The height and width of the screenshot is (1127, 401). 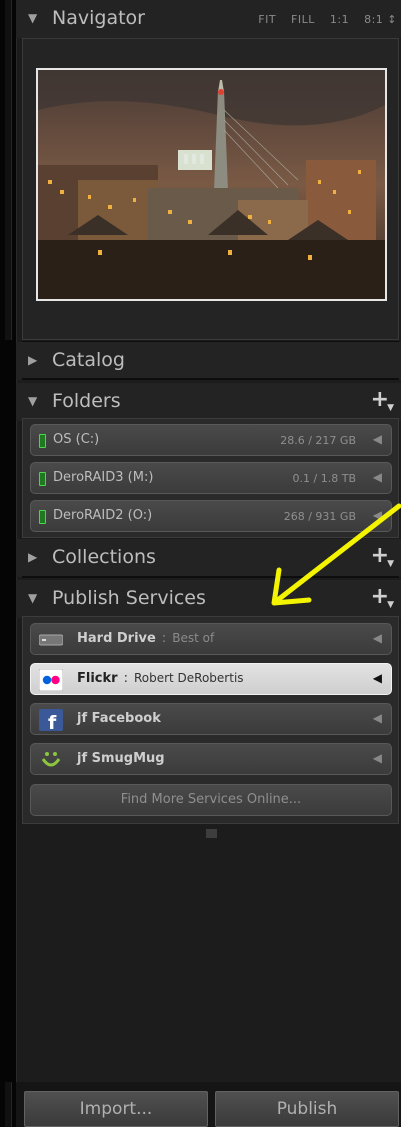 I want to click on left-panel-groove, so click(x=8, y=170).